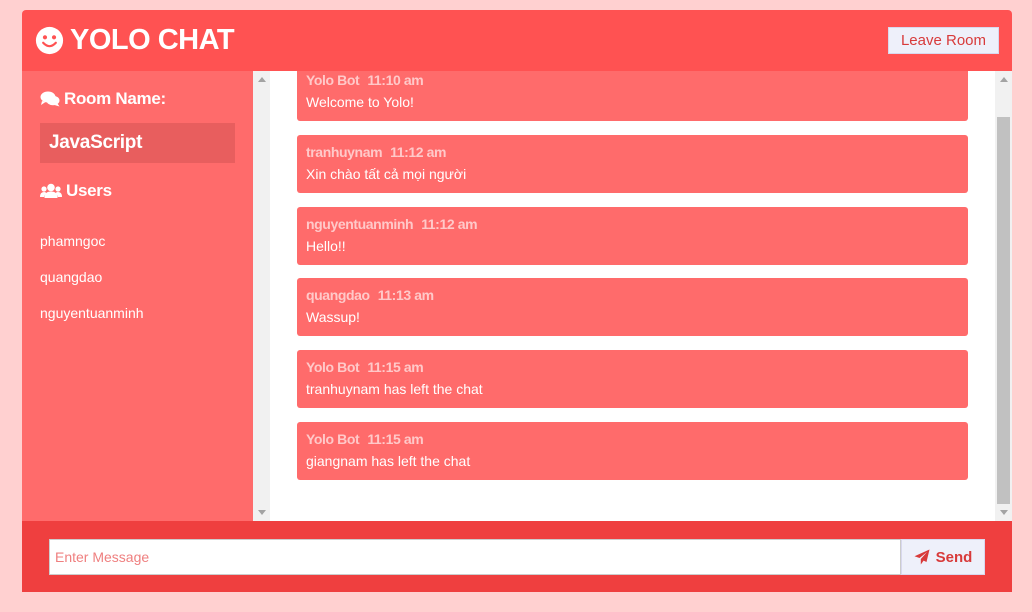 This screenshot has width=1032, height=612. What do you see at coordinates (51, 190) in the screenshot?
I see `users-icon` at bounding box center [51, 190].